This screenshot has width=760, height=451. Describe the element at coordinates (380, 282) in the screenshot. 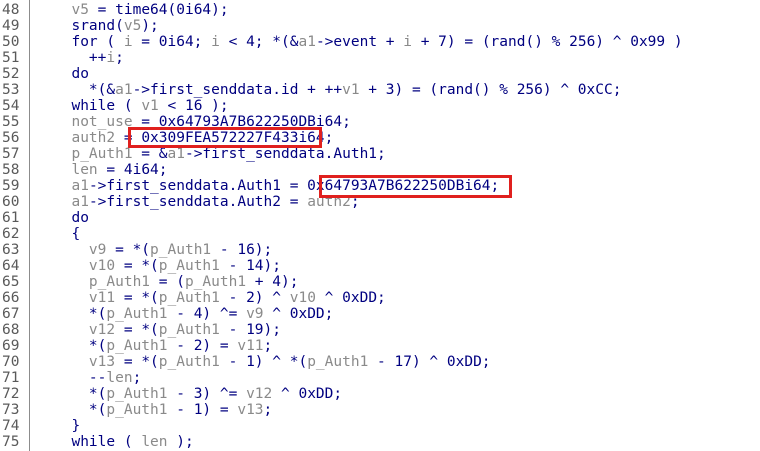

I see `code-line: 65 p_Auth1 = (p_Auth1 + 4);` at that location.